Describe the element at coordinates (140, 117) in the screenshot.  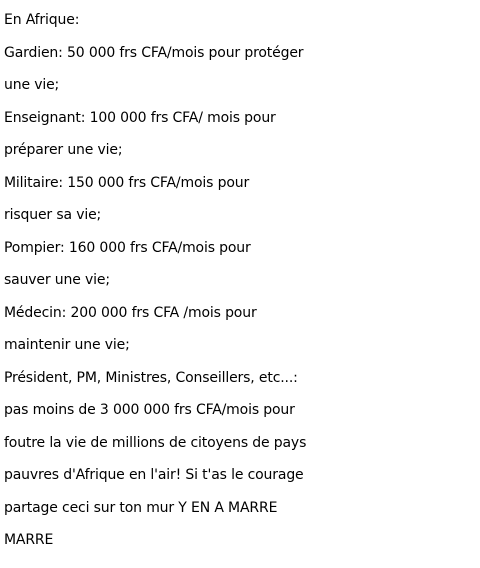
I see `text-line: Enseignant: 100 000 frs CFA/ mois pour` at that location.